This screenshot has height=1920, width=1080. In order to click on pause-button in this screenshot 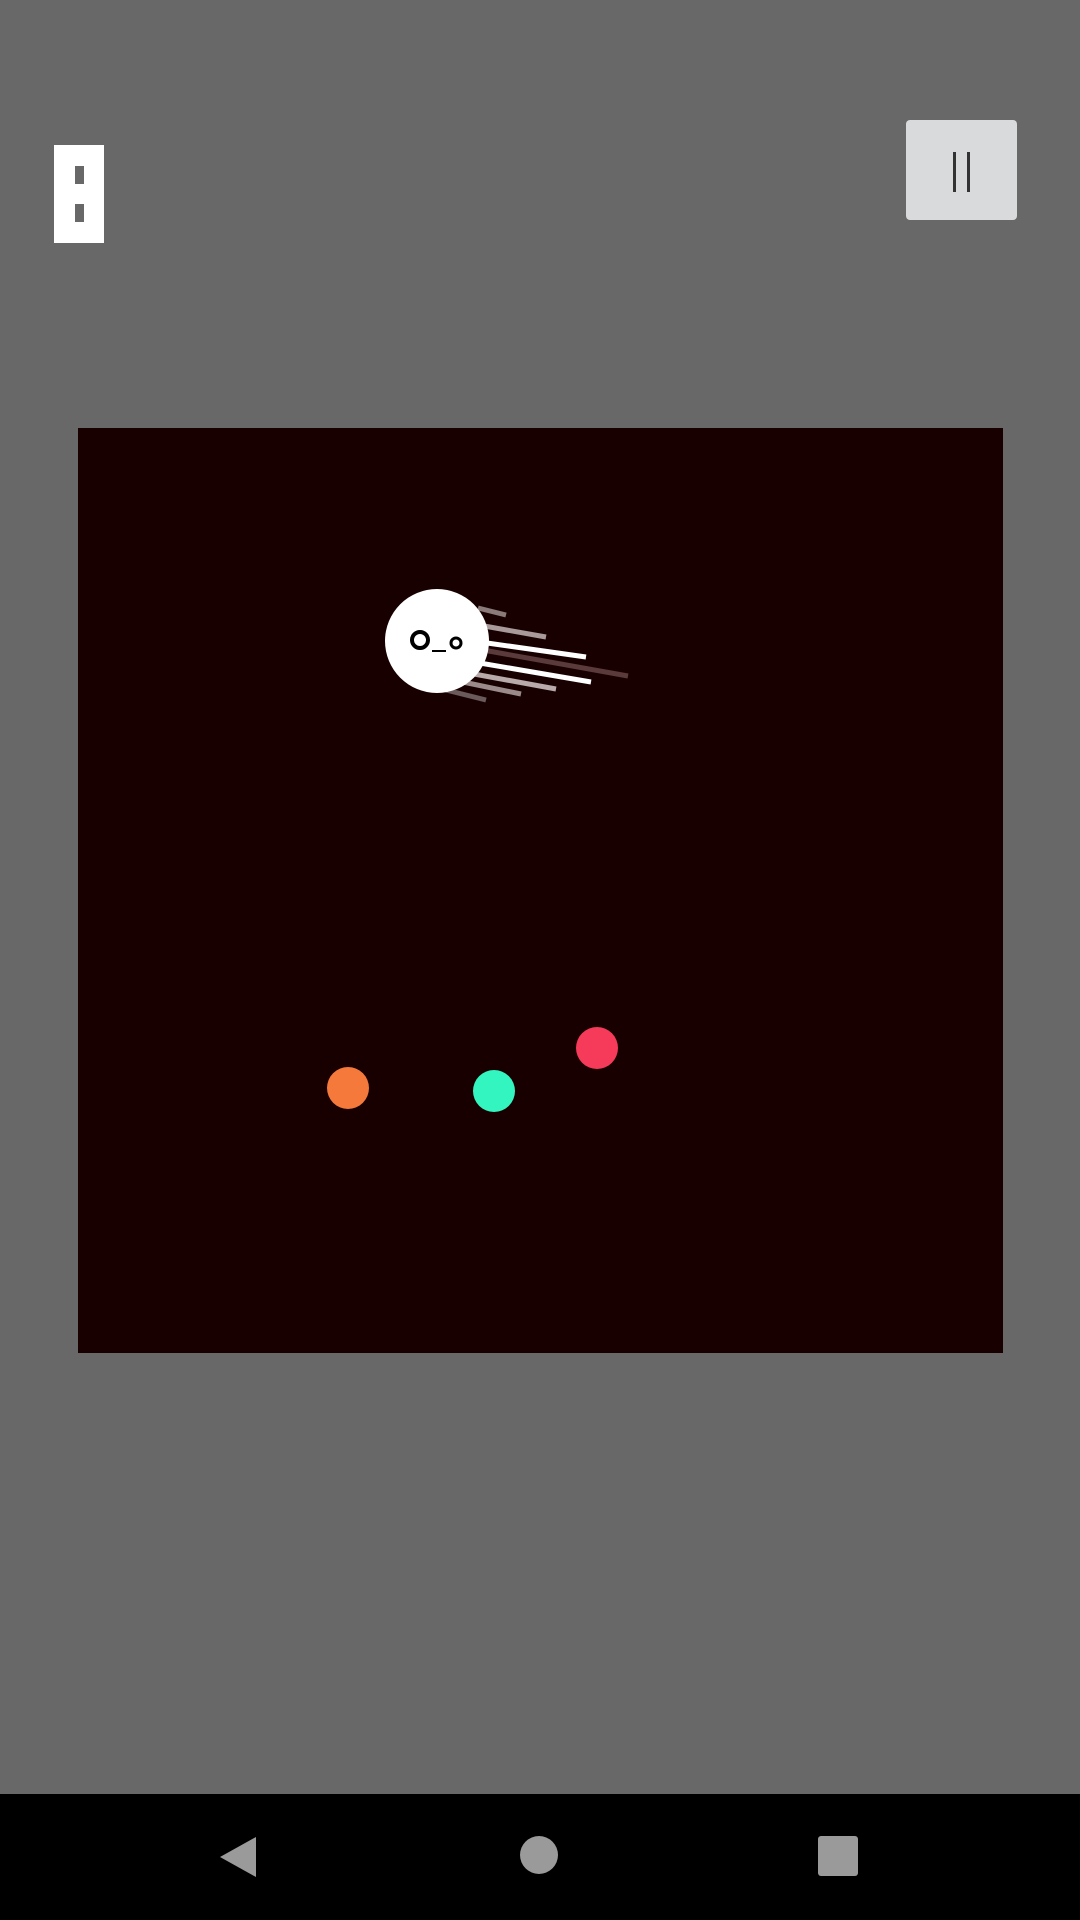, I will do `click(961, 170)`.